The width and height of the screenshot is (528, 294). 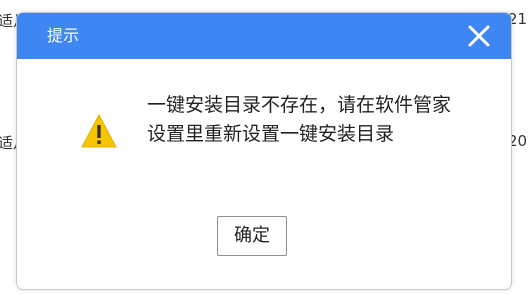 I want to click on close-button, so click(x=479, y=36).